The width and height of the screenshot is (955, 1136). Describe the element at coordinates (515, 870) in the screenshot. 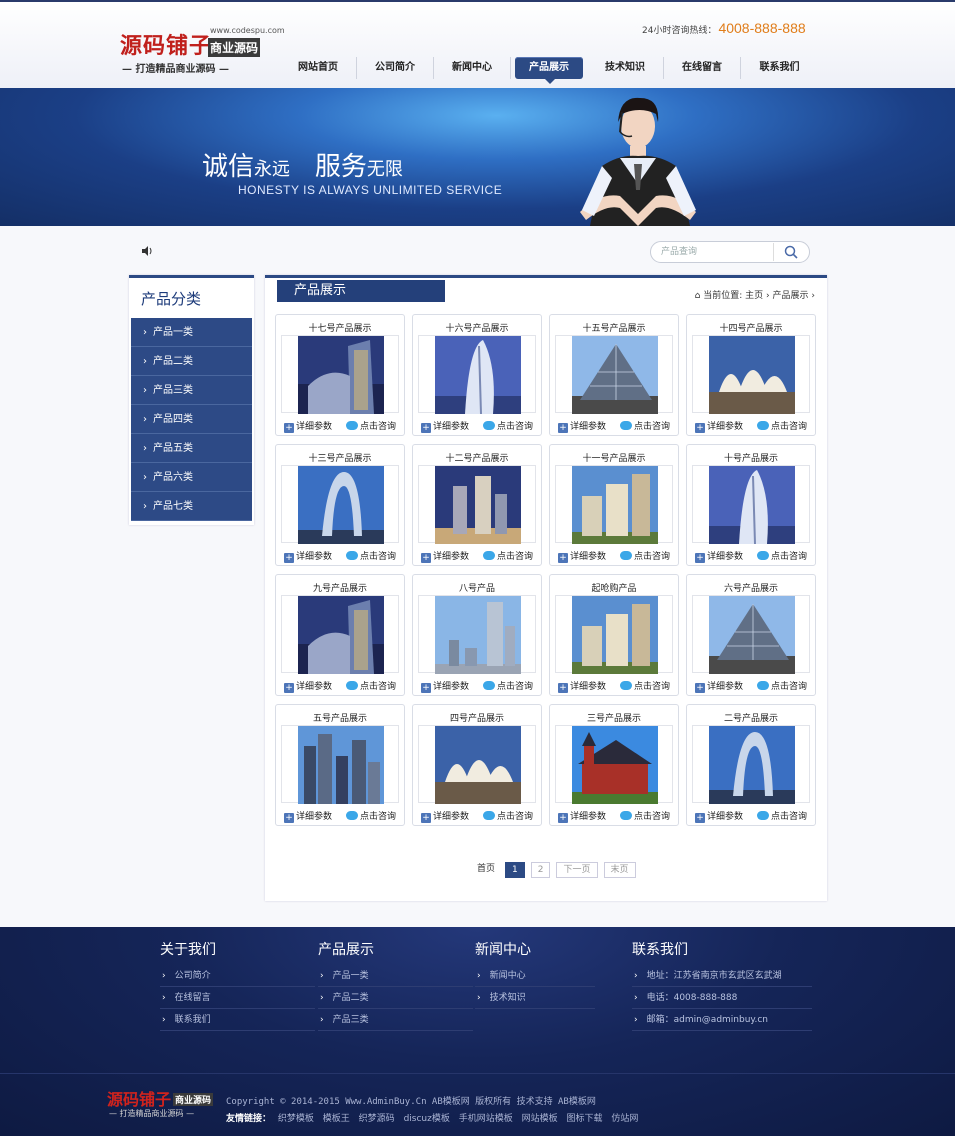

I see `pager-page-1: 1` at that location.